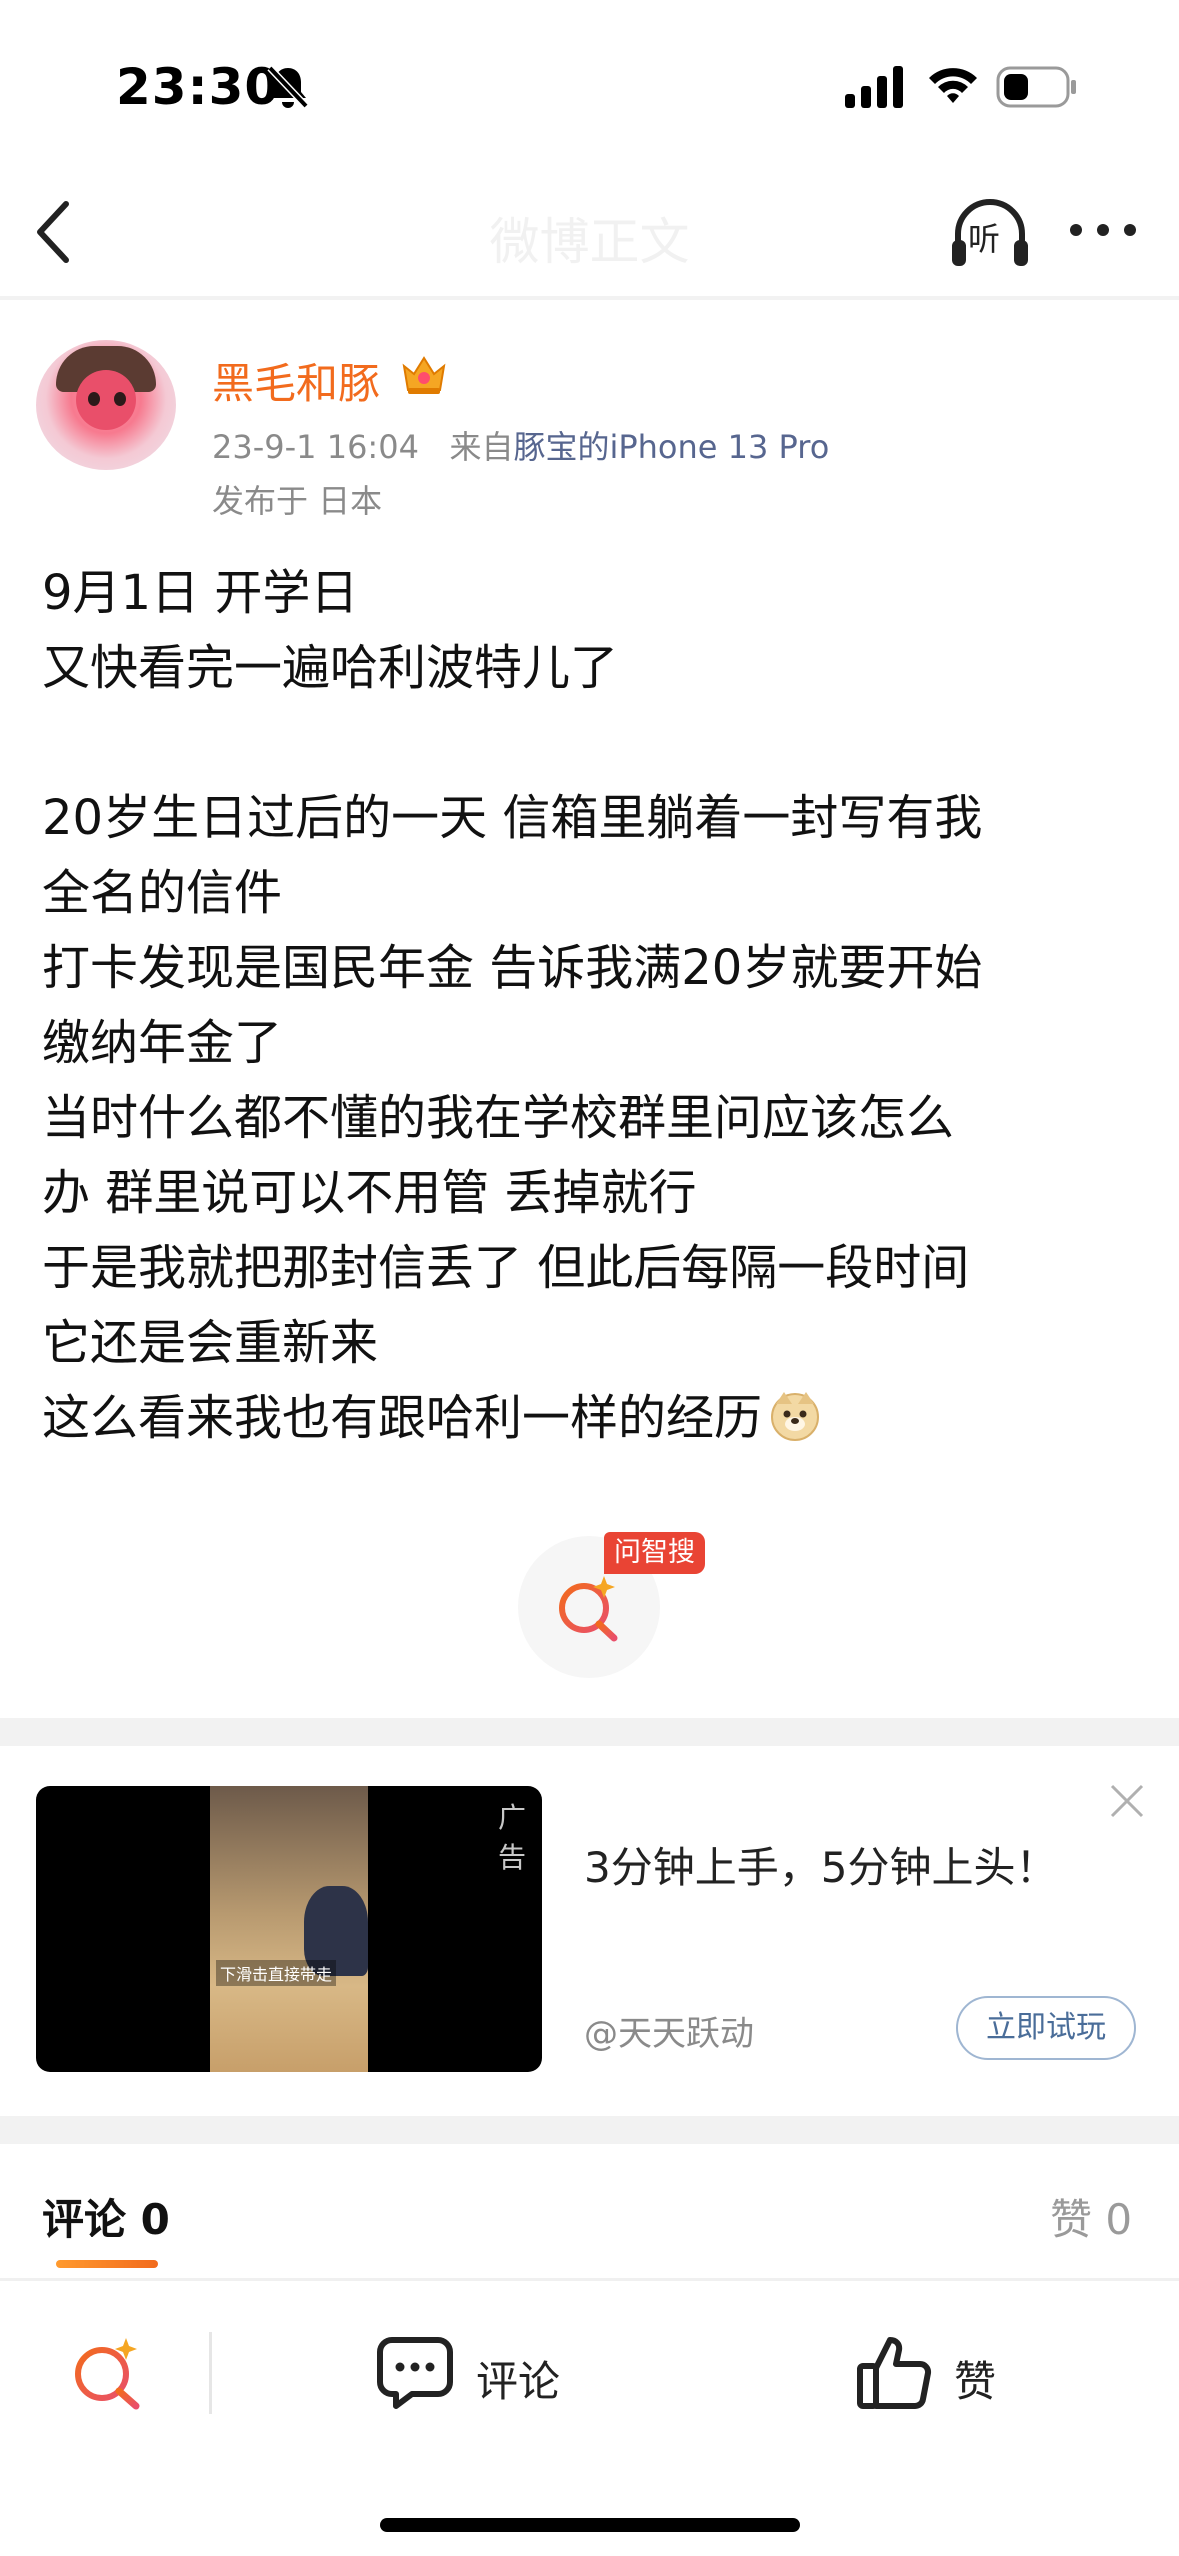  What do you see at coordinates (671, 447) in the screenshot?
I see `post-source: 豚宝的iPhone 13 Pro` at bounding box center [671, 447].